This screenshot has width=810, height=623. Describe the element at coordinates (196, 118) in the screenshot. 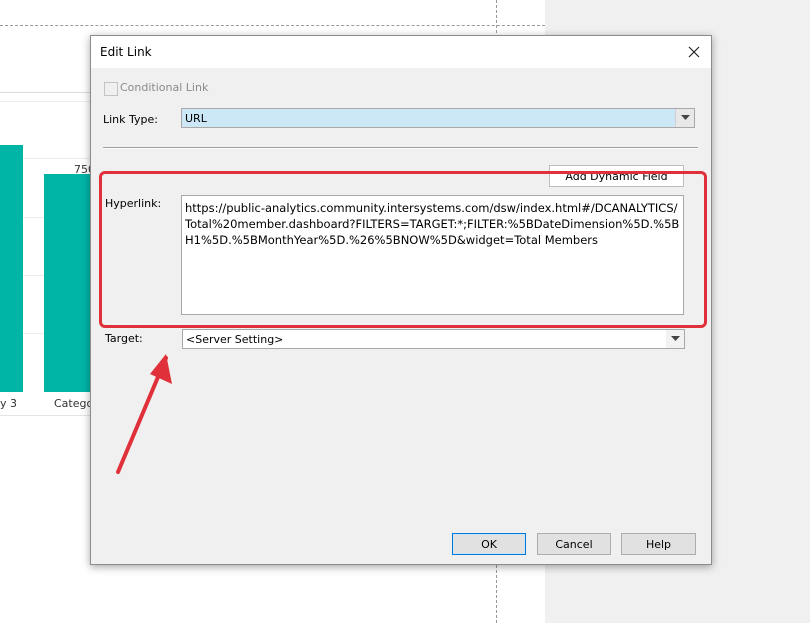

I see `link-type-value: URL` at that location.